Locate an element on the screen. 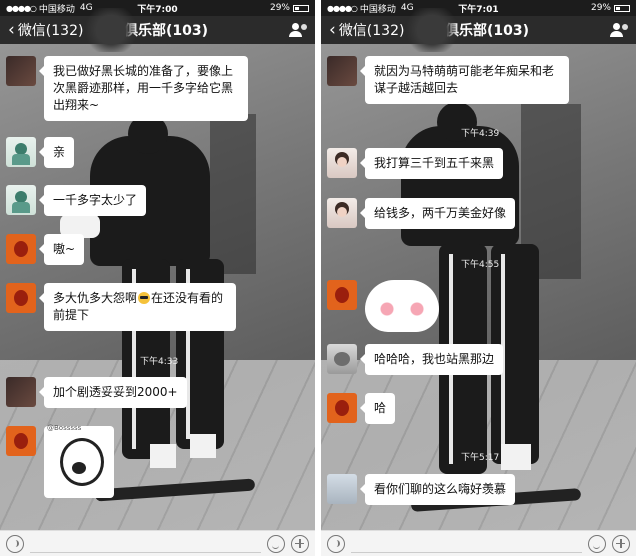 Image resolution: width=638 pixels, height=556 pixels. sticker-caption: @Bosssss is located at coordinates (64, 428).